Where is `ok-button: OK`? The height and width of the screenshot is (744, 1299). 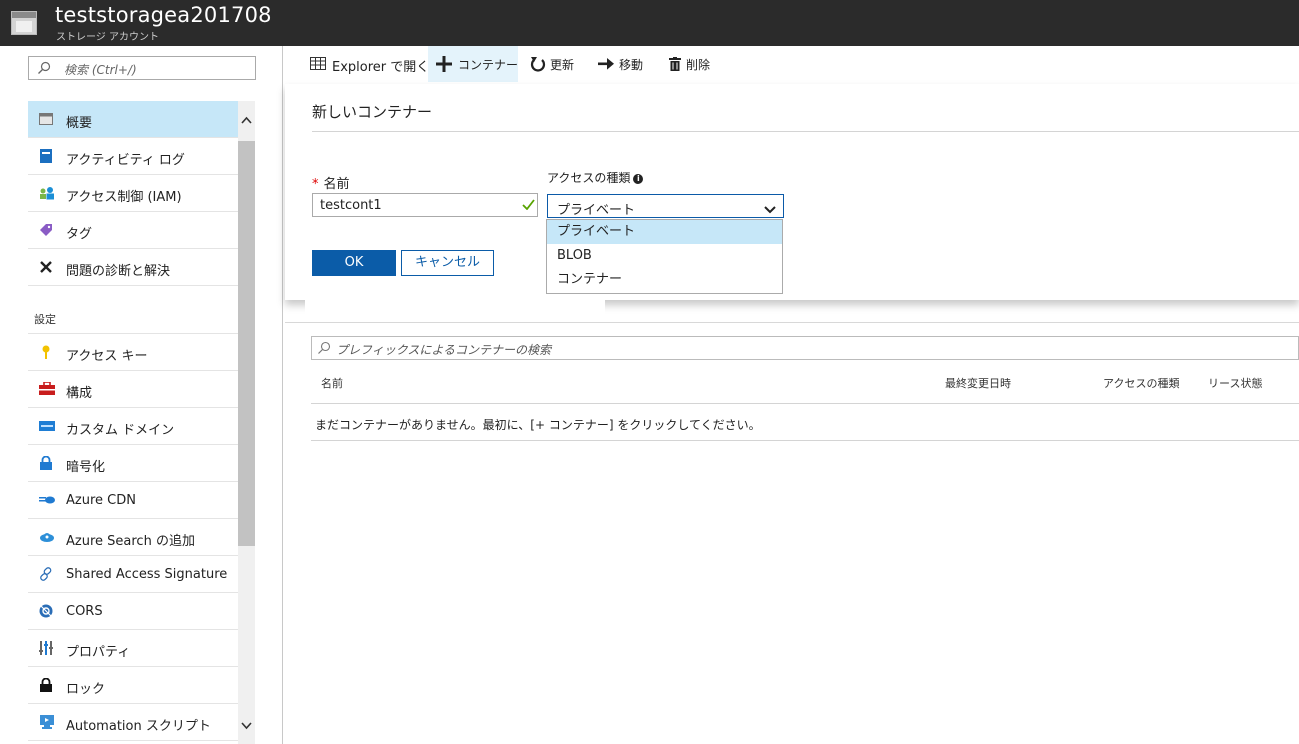 ok-button: OK is located at coordinates (354, 263).